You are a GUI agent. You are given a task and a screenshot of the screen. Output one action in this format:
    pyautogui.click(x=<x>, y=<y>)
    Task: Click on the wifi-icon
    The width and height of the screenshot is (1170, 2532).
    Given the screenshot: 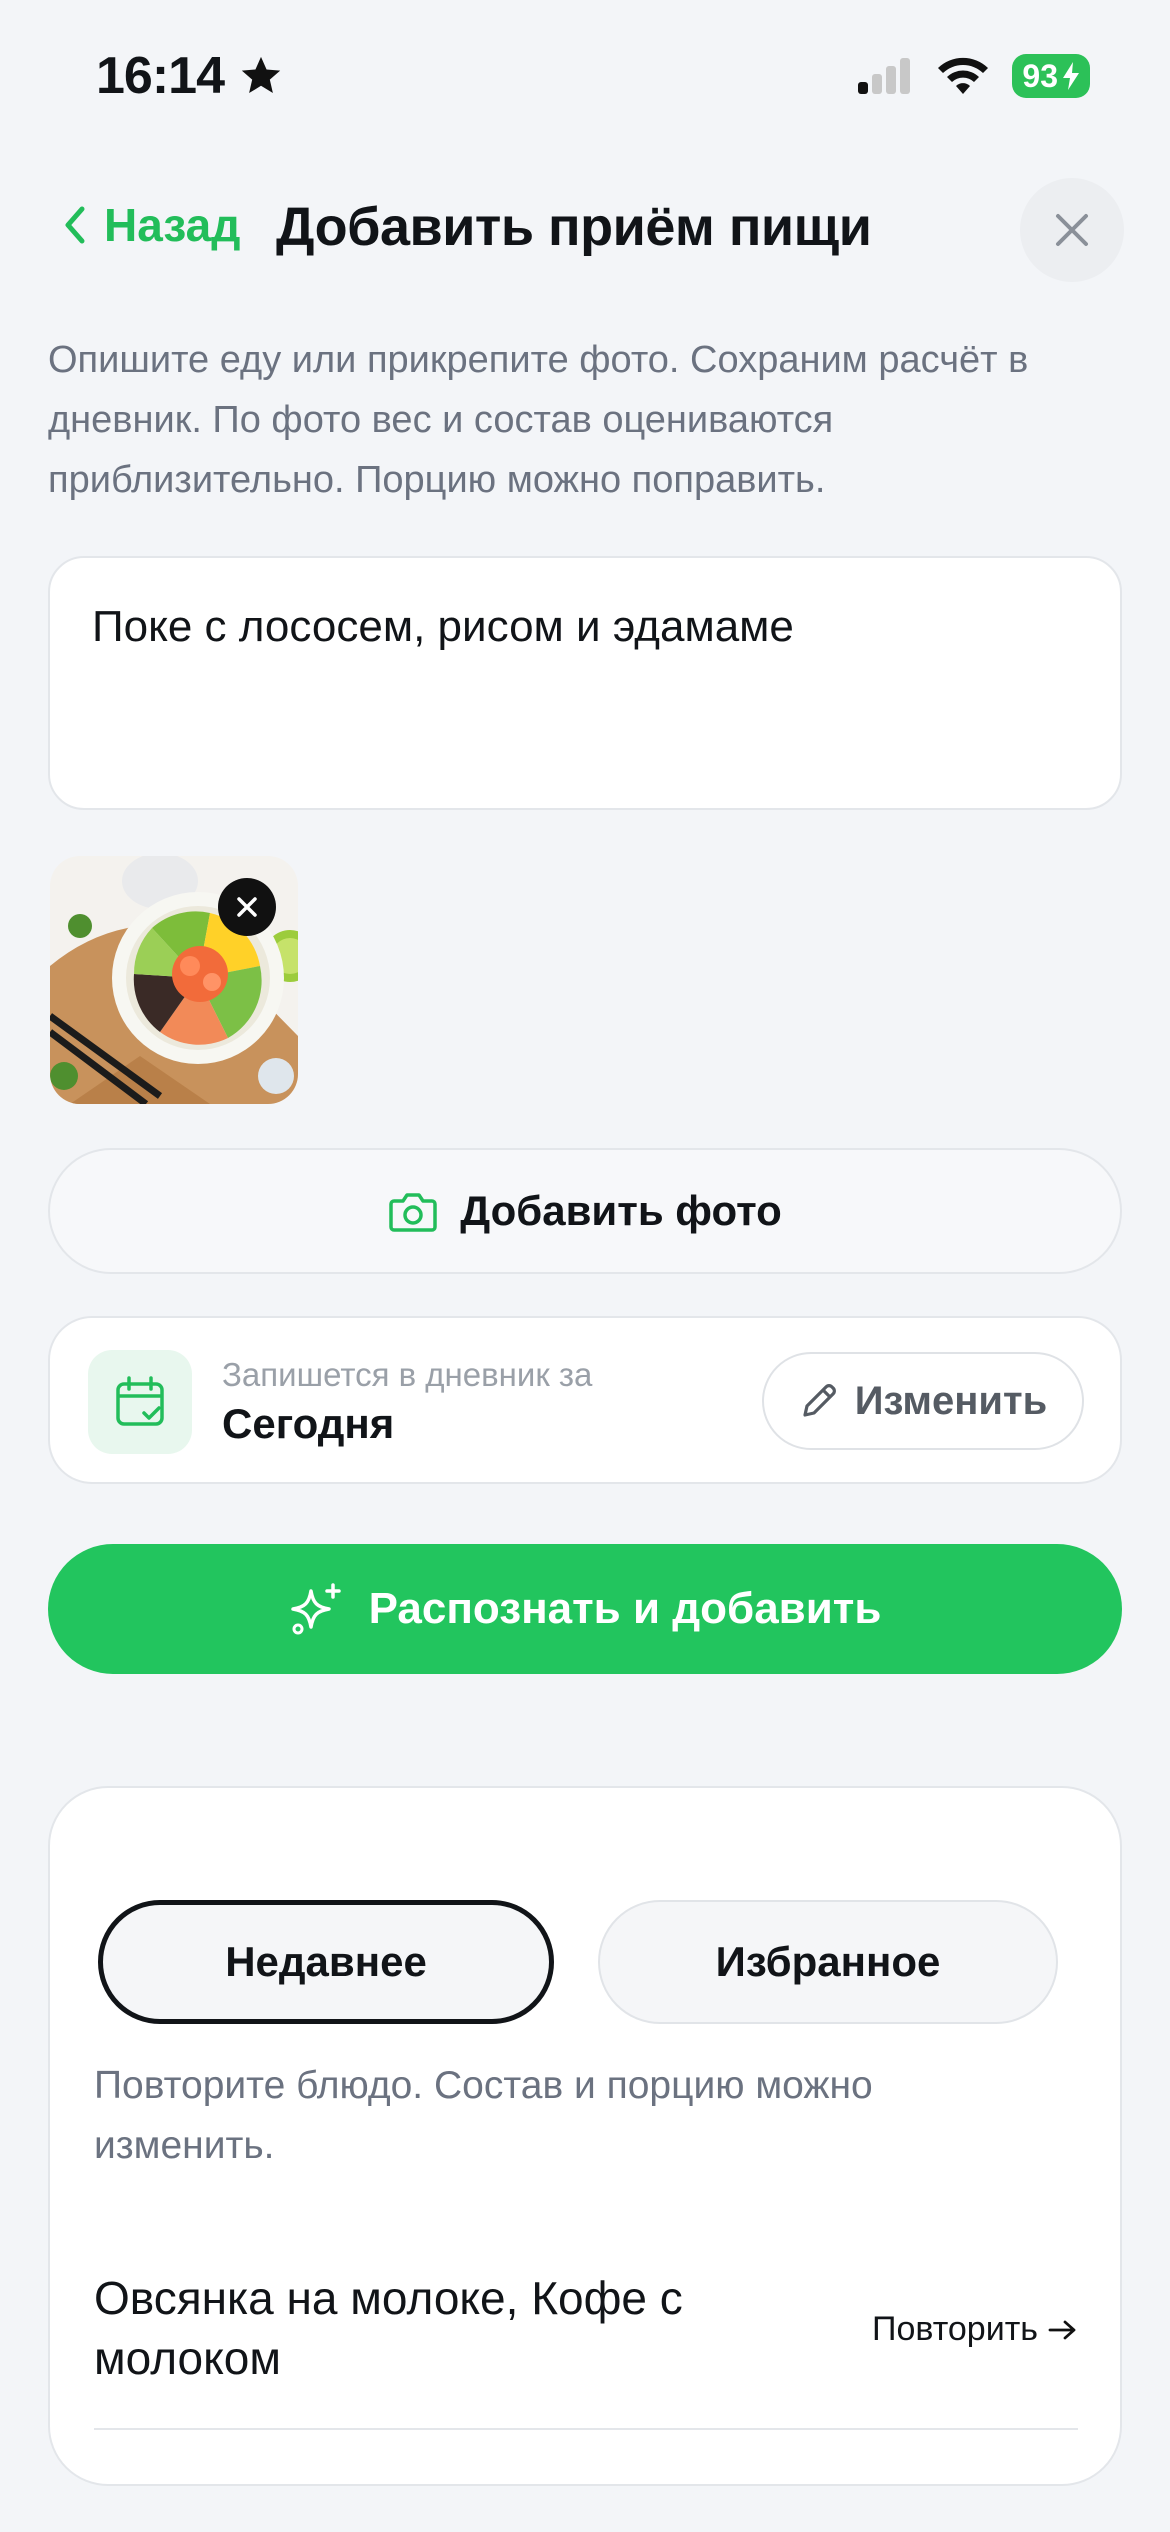 What is the action you would take?
    pyautogui.click(x=963, y=75)
    